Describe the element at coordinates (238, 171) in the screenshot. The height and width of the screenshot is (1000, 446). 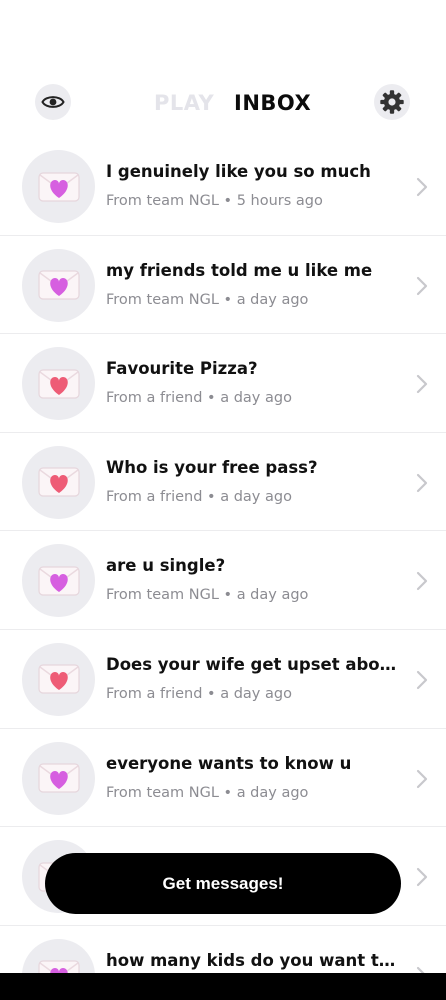
I see `message-title: I genuinely like you so much` at that location.